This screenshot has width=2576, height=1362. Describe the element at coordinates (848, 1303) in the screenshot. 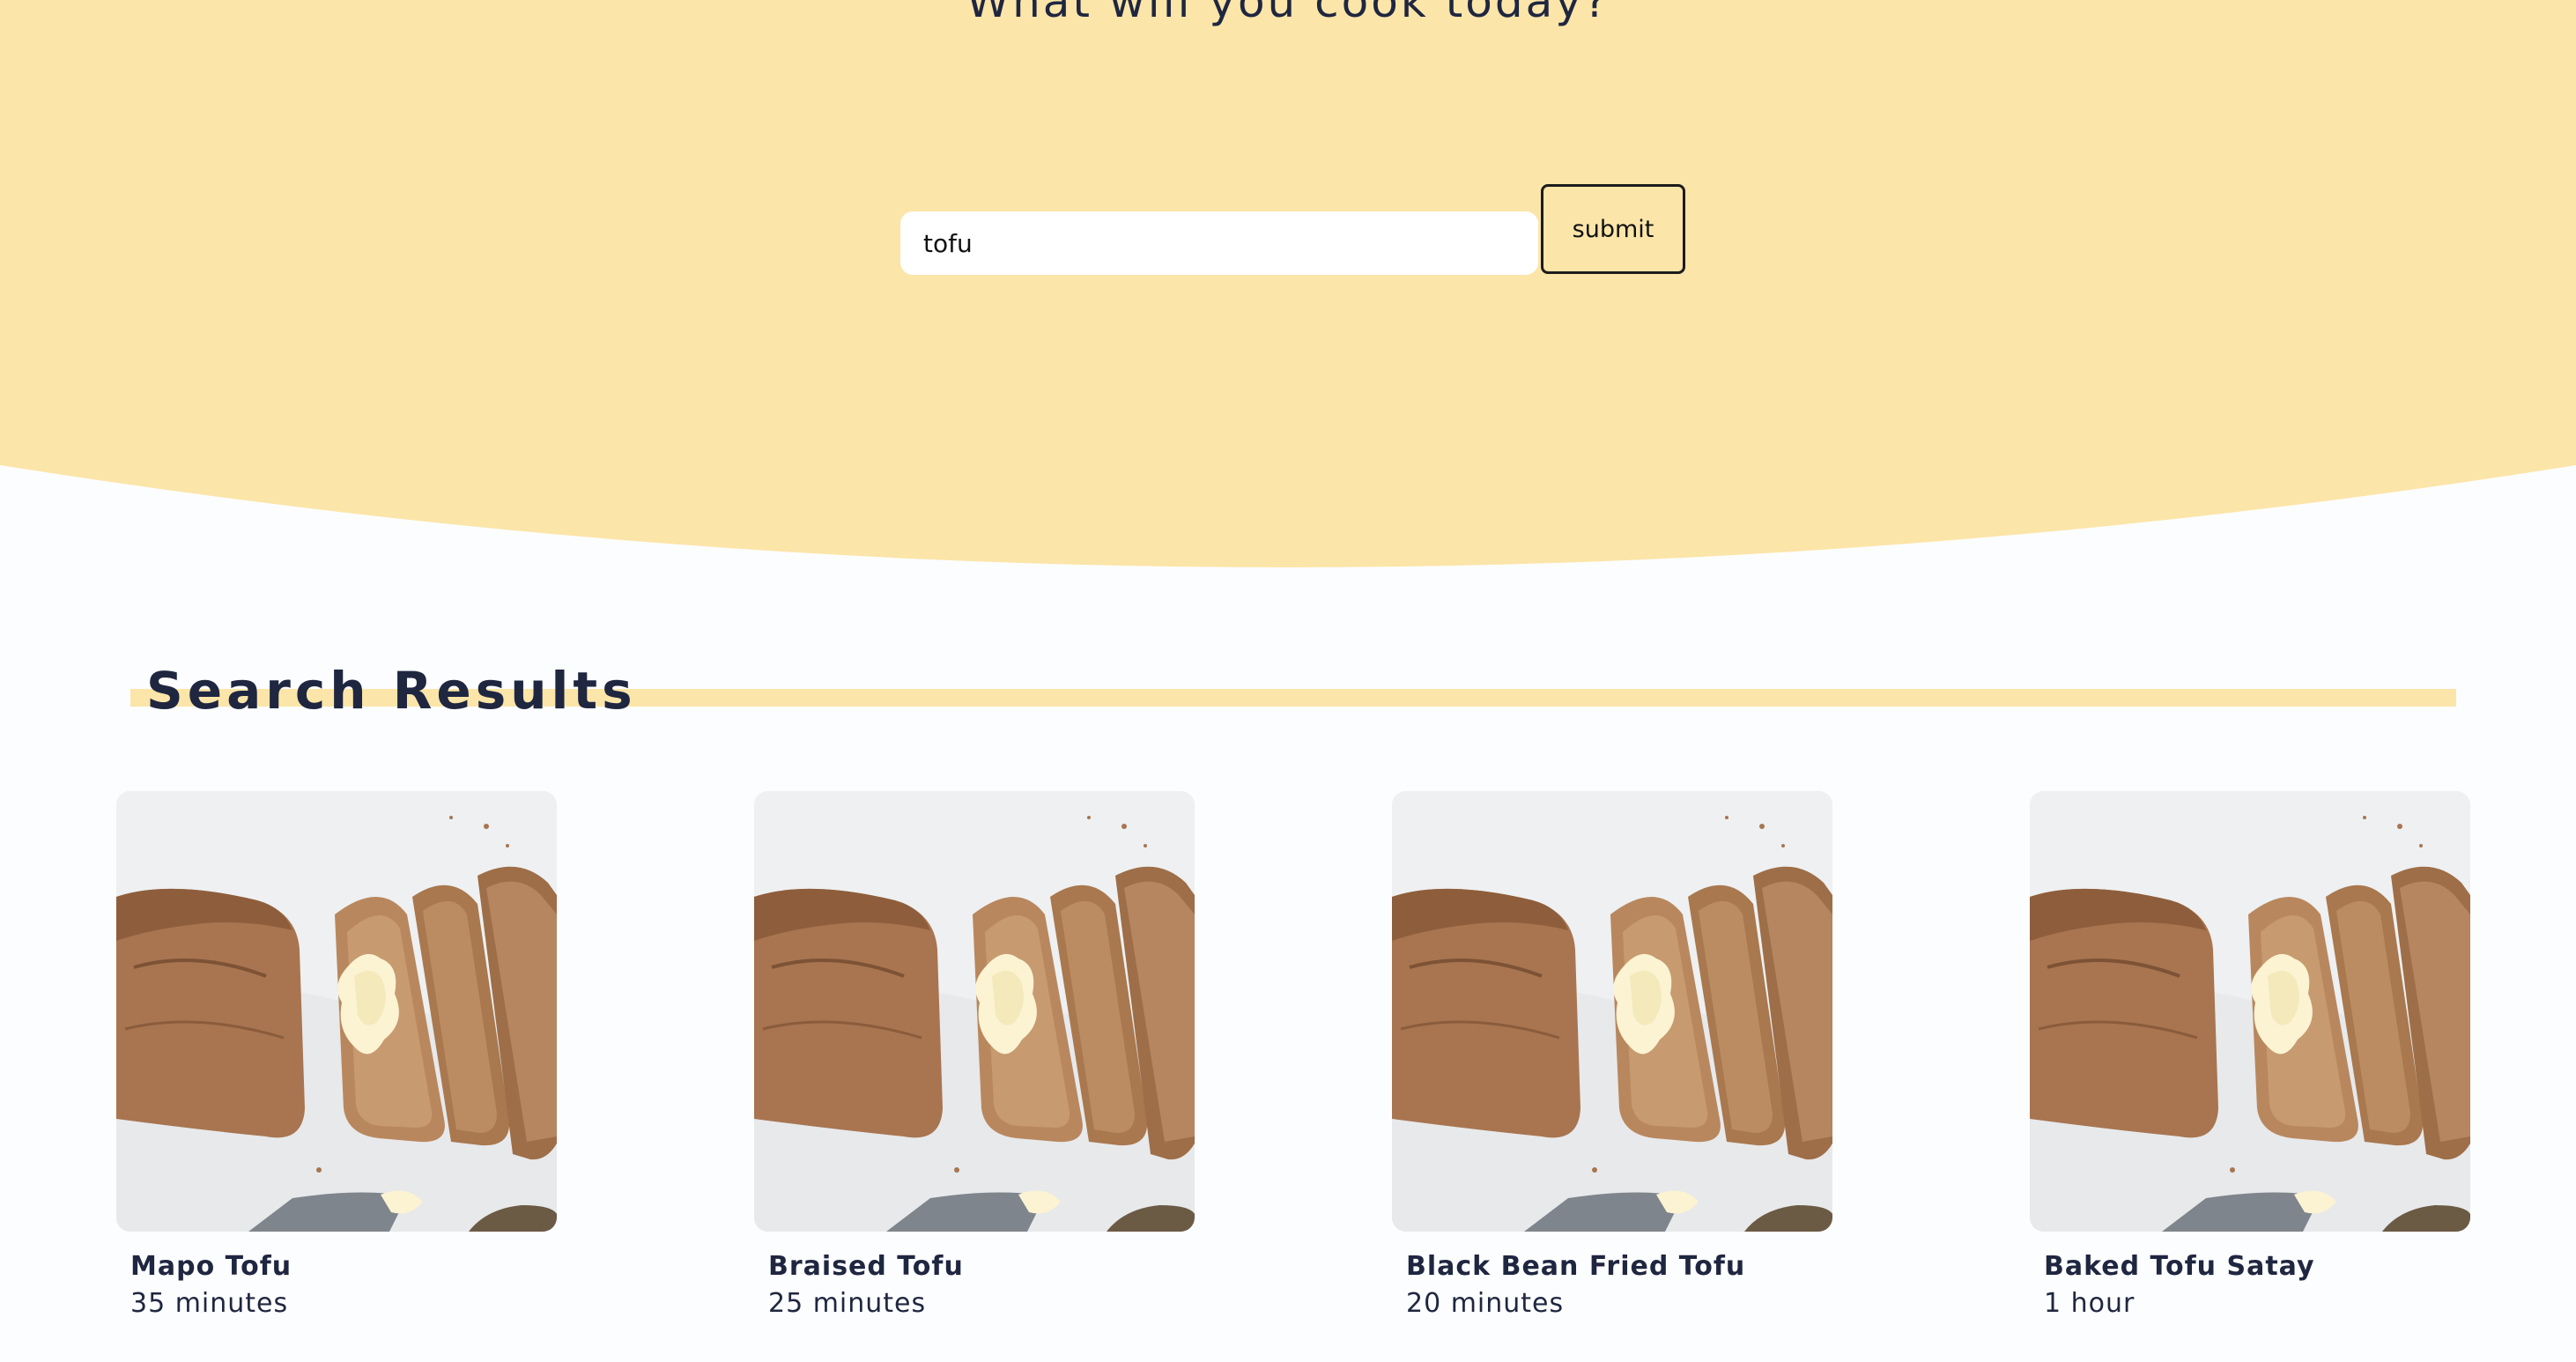

I see `recipe-time: 25 minutes` at that location.